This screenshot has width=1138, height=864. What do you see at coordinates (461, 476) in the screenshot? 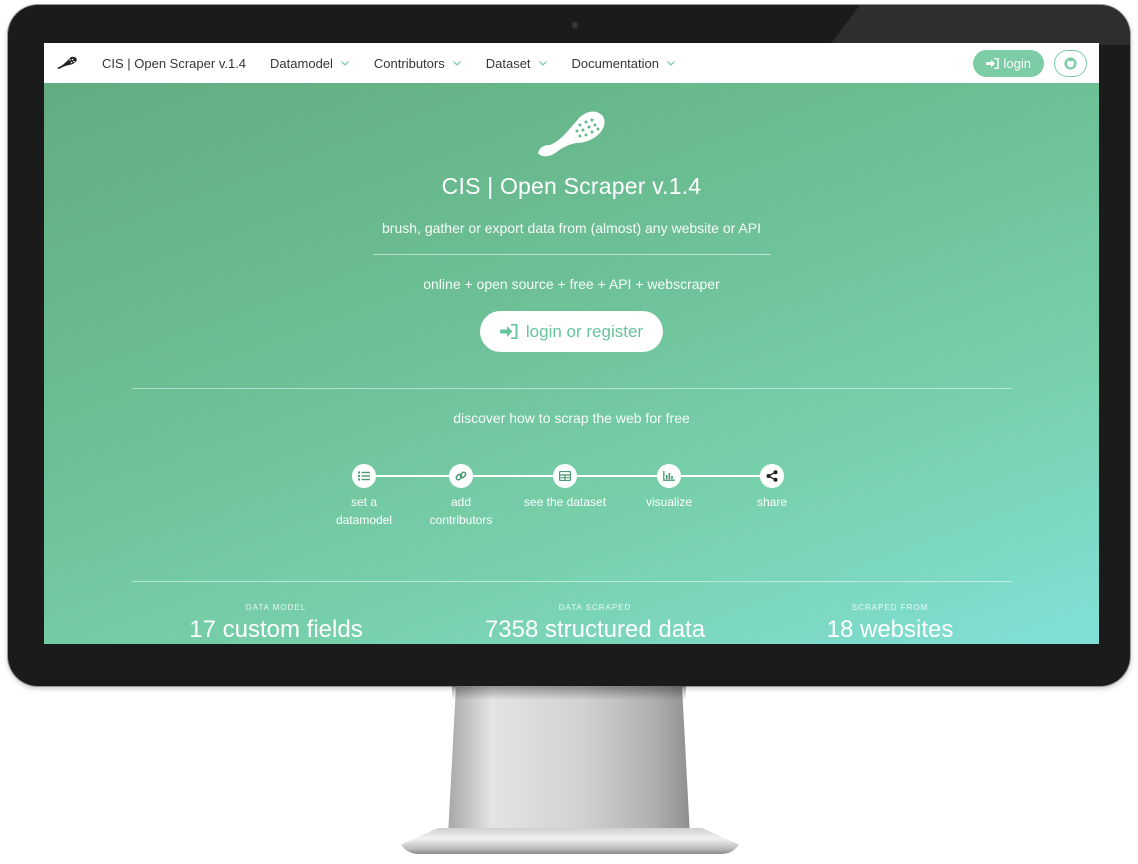
I see `link-icon` at bounding box center [461, 476].